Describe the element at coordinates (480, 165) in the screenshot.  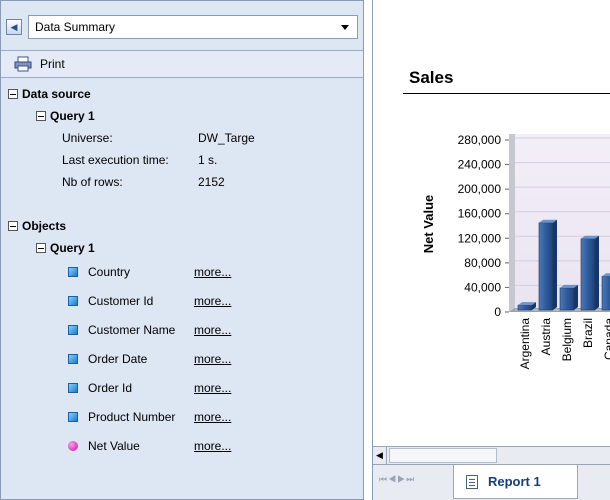
I see `y-tick-label: 240,000` at that location.